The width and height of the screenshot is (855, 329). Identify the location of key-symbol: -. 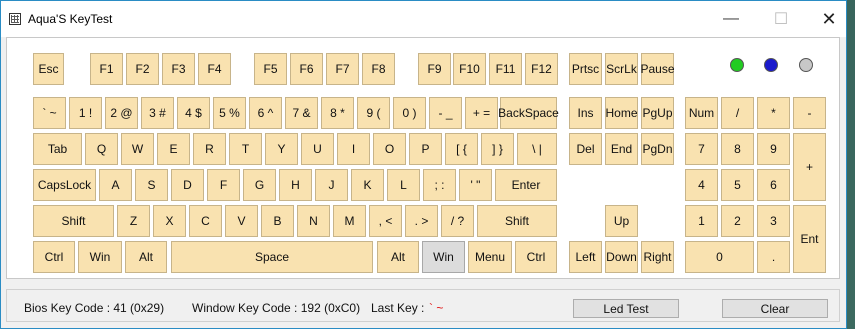
(809, 113).